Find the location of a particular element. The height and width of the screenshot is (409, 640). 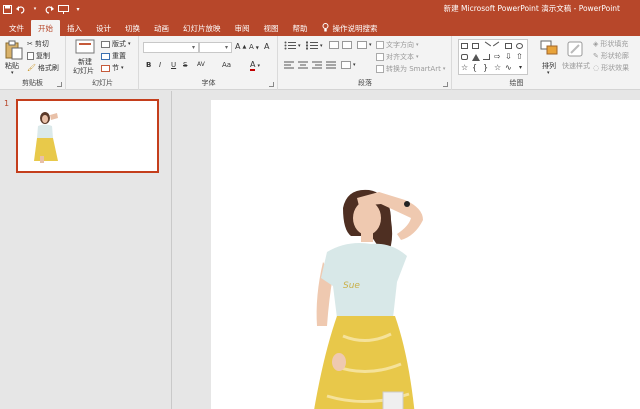

textbox-shape-icon is located at coordinates (475, 46).